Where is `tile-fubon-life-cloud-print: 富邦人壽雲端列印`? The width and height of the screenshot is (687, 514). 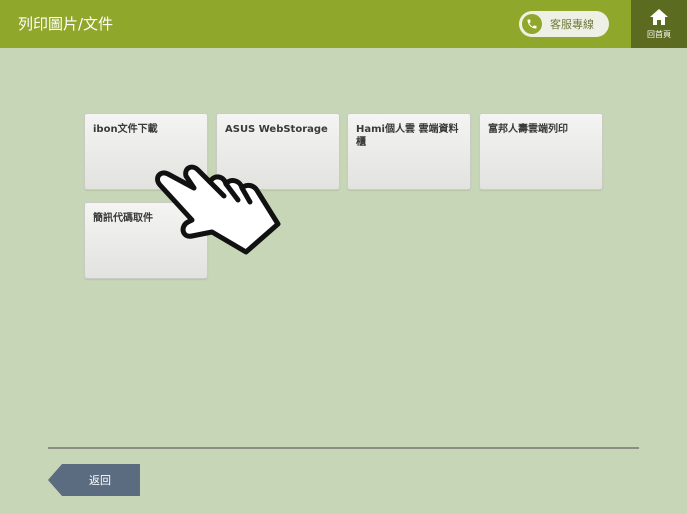
tile-fubon-life-cloud-print: 富邦人壽雲端列印 is located at coordinates (541, 151).